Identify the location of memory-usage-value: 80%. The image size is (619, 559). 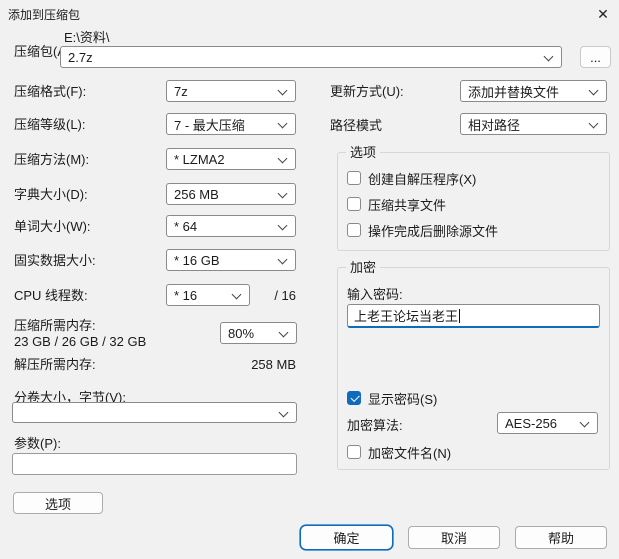
(241, 333).